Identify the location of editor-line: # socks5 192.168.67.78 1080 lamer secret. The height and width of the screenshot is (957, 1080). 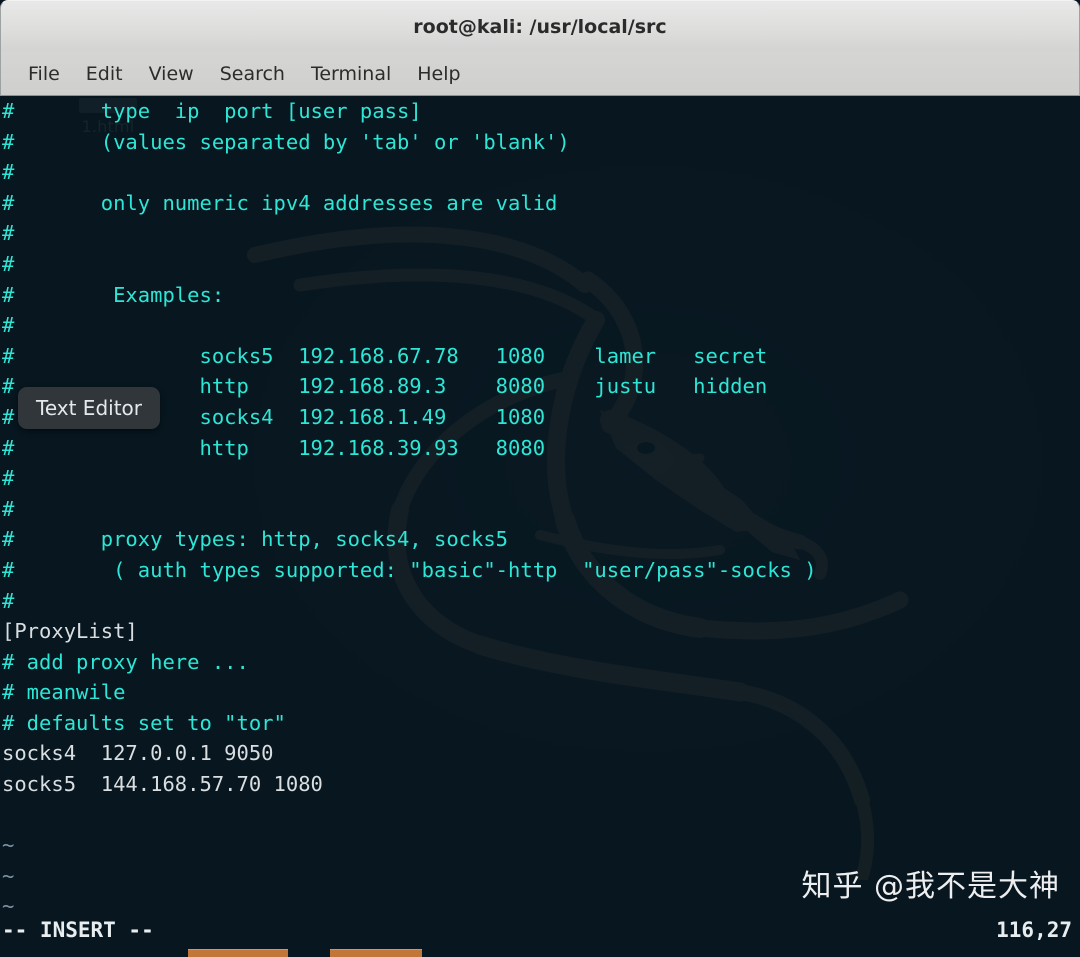
(385, 355).